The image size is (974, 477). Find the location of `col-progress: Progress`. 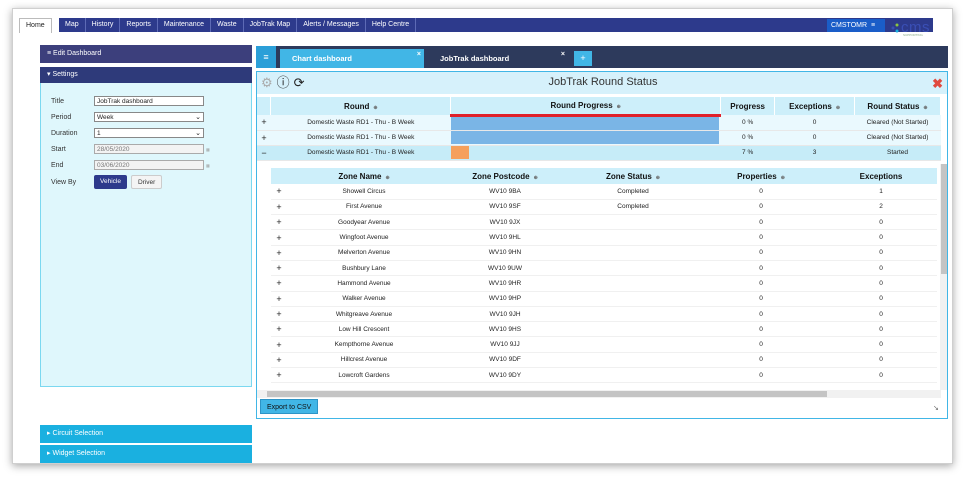

col-progress: Progress is located at coordinates (748, 106).